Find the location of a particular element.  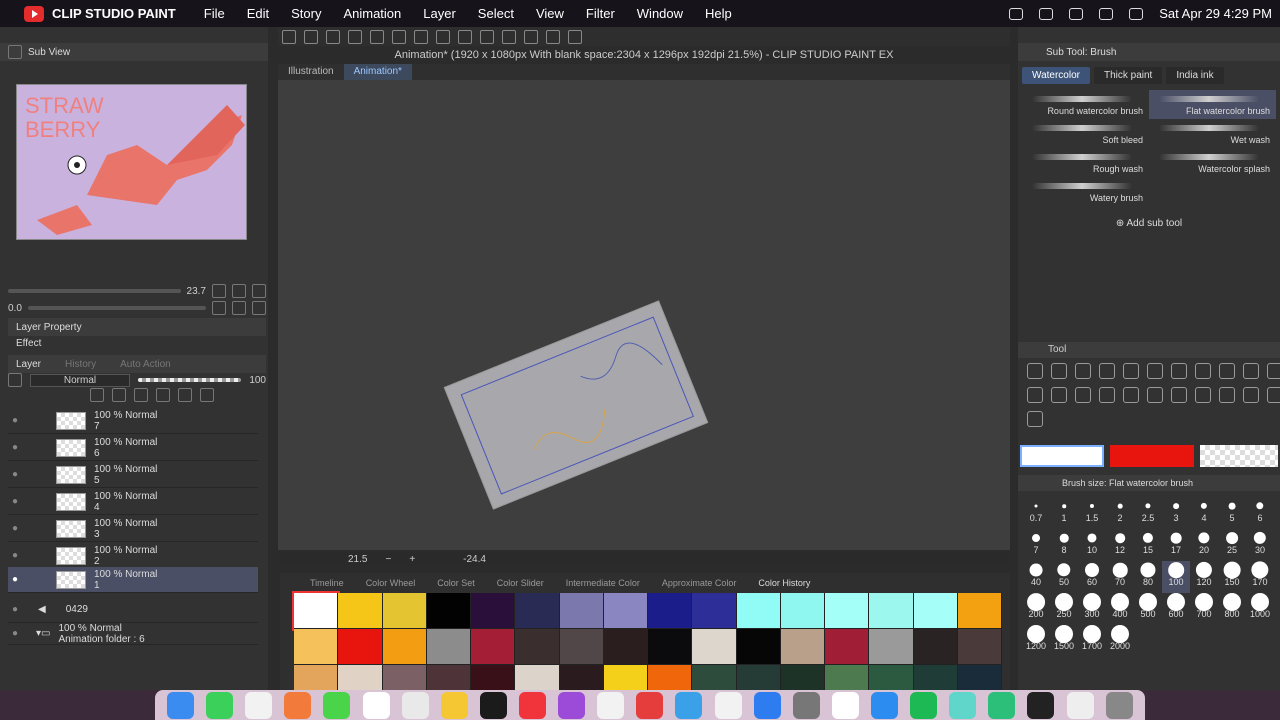

layer-row: ● 100 % Normal 5 is located at coordinates (133, 475).